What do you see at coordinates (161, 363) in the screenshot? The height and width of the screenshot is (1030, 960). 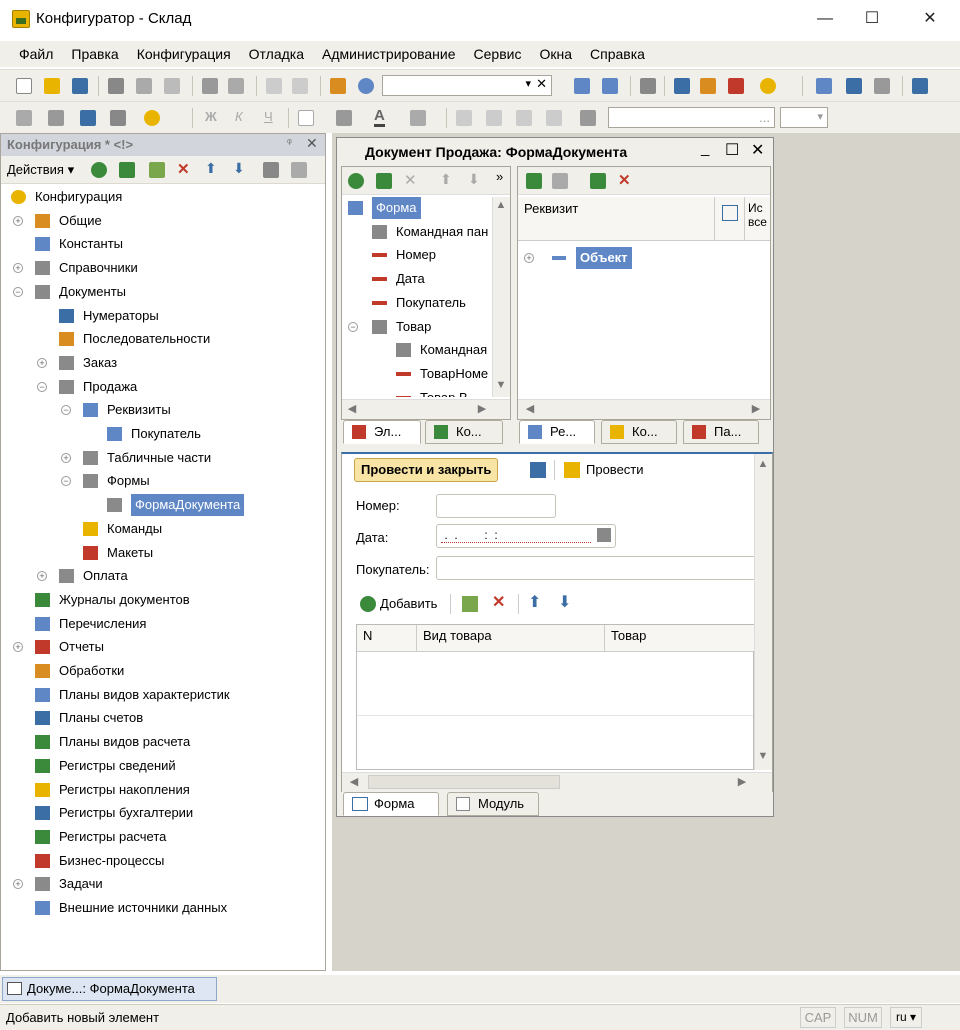 I see `tree-item: + Заказ` at bounding box center [161, 363].